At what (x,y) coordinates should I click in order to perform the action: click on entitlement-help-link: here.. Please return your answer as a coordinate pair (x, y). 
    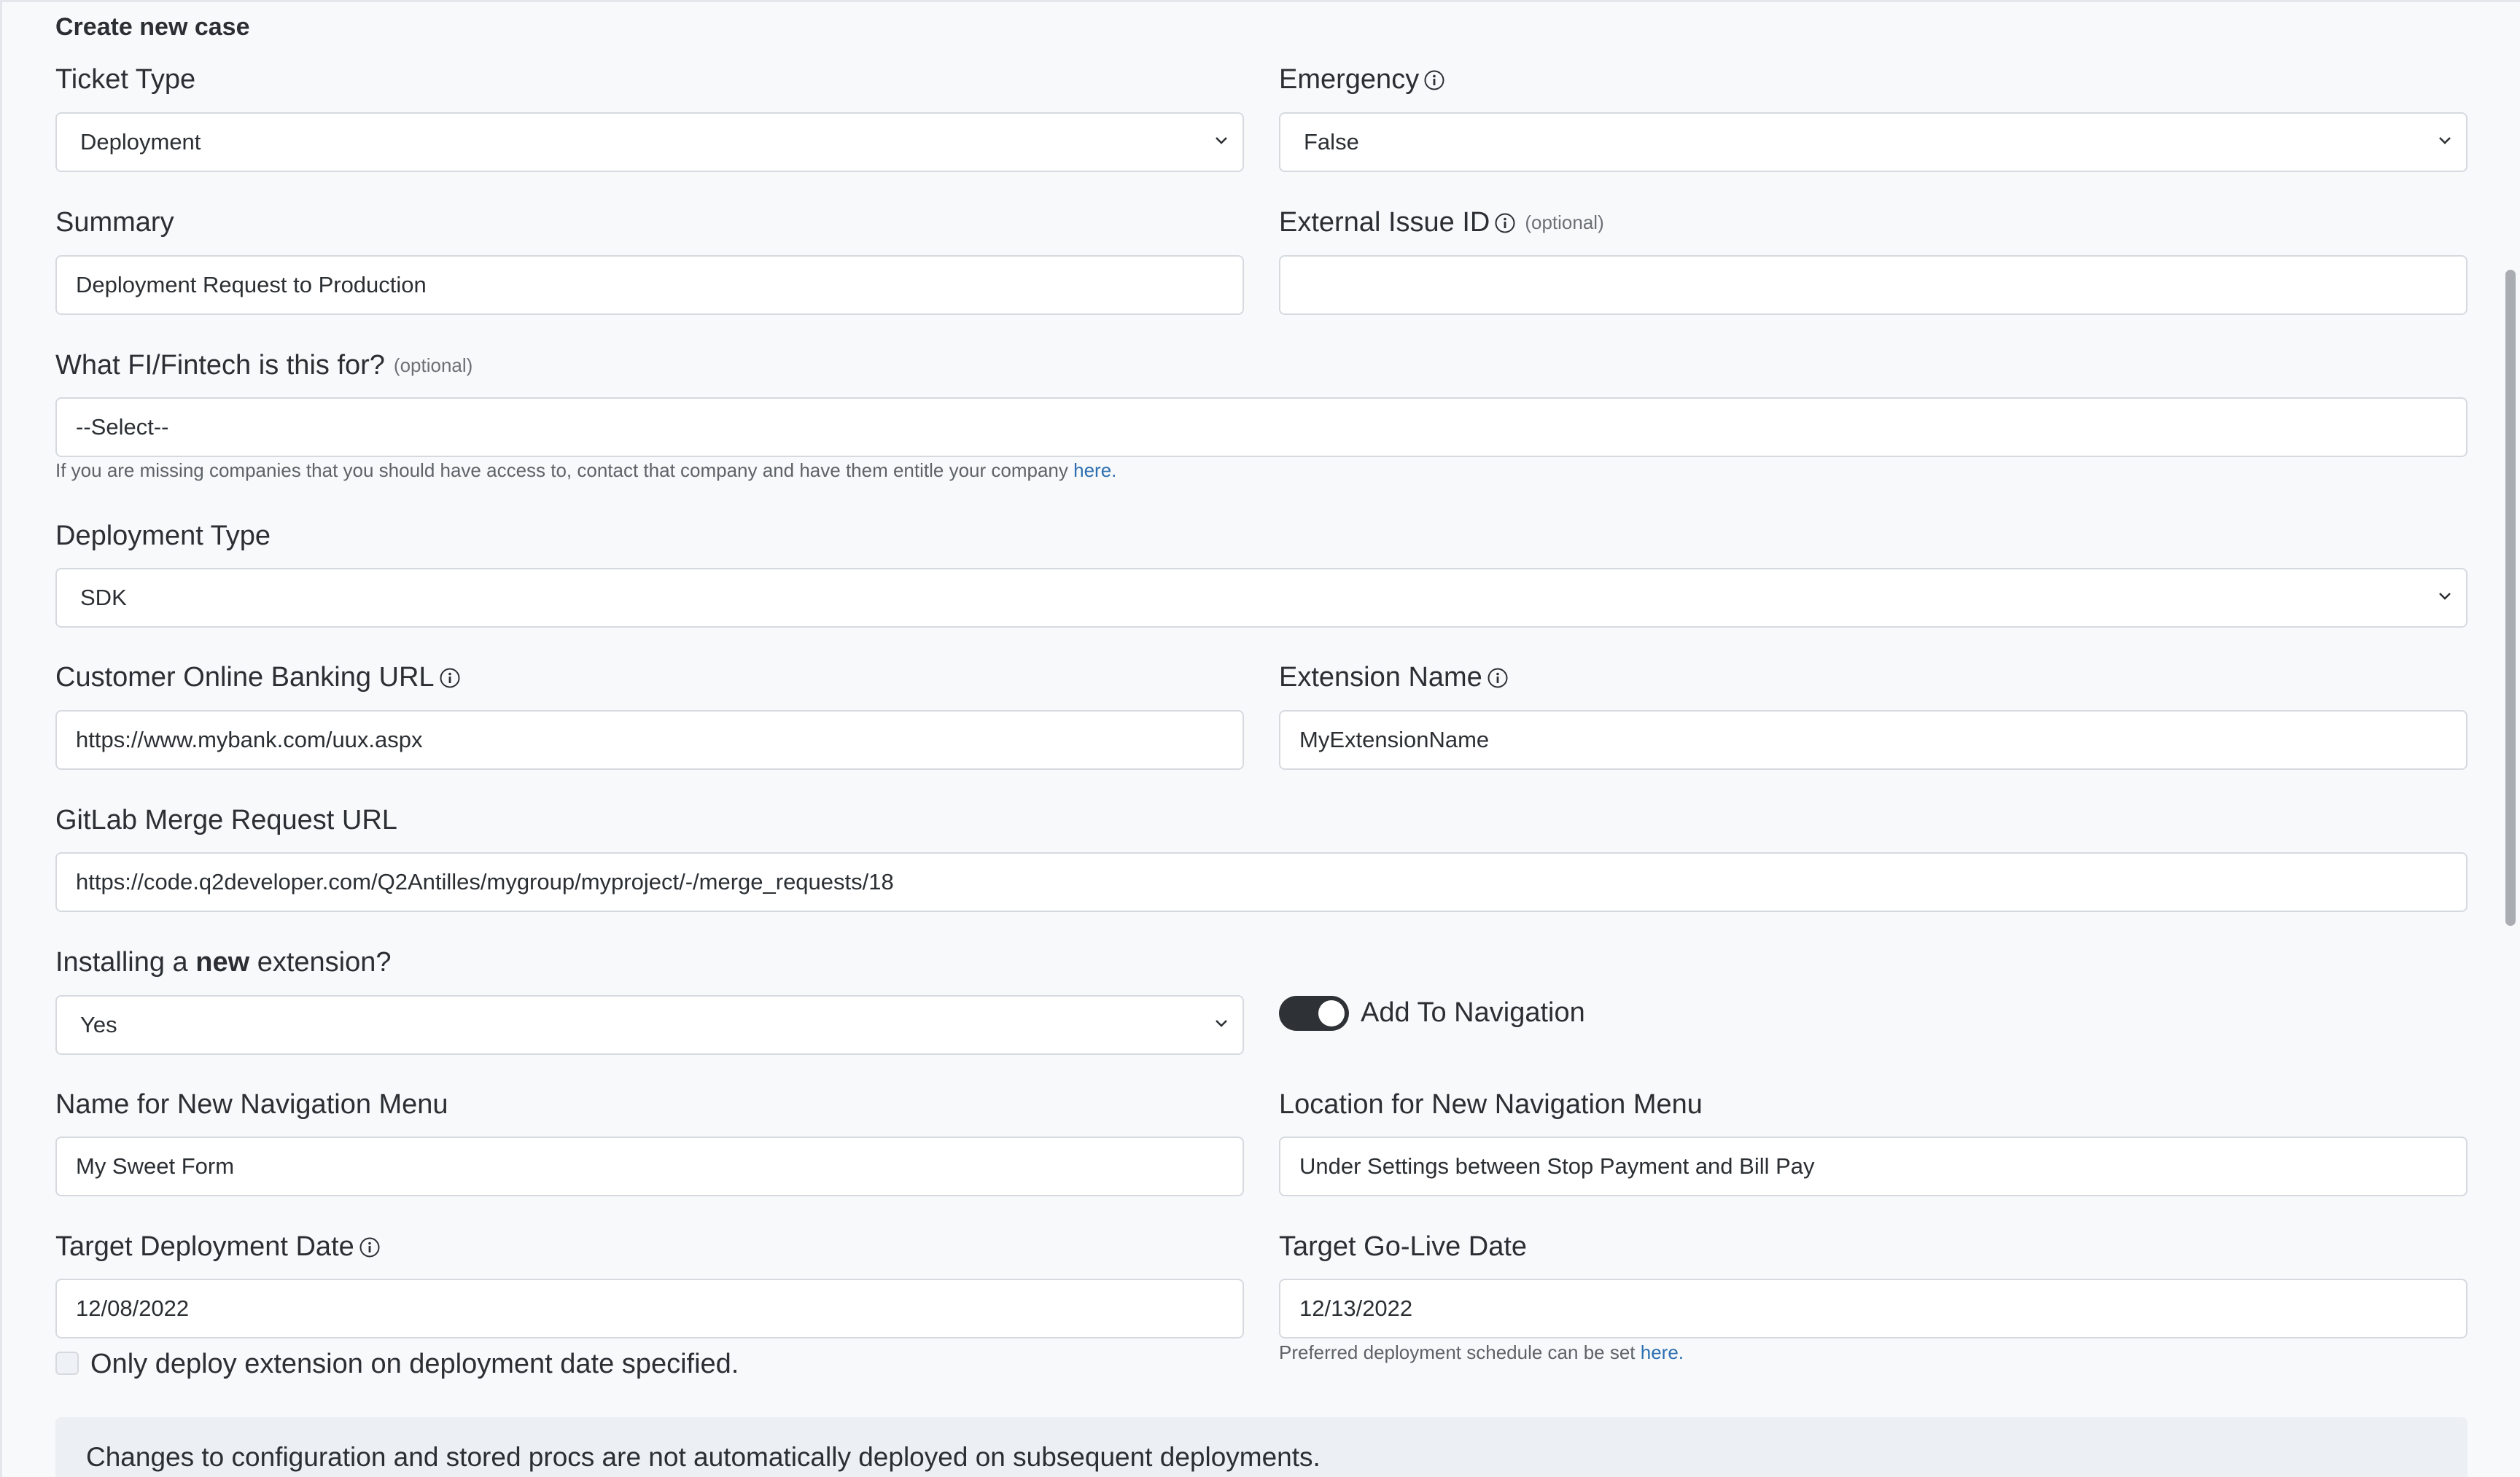
    Looking at the image, I should click on (1094, 470).